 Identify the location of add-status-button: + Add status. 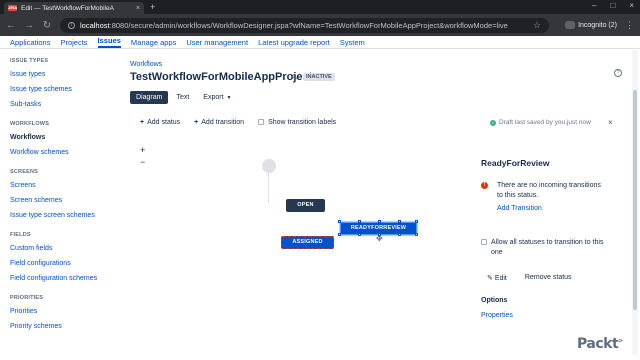
(160, 122).